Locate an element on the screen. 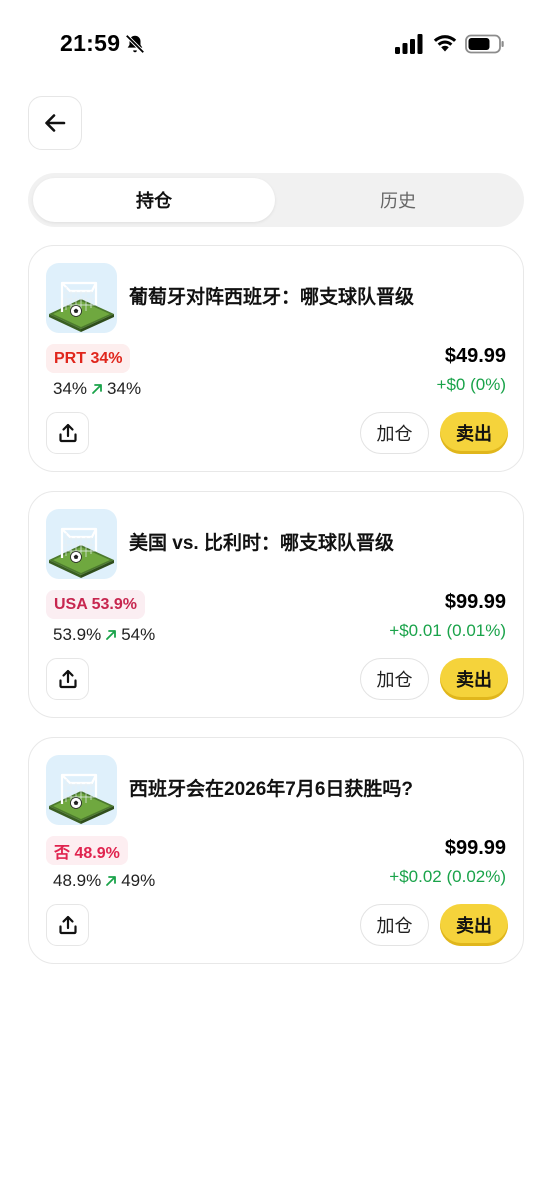 The width and height of the screenshot is (552, 1200). position-pnl: +$0.02 (0.02%) is located at coordinates (447, 876).